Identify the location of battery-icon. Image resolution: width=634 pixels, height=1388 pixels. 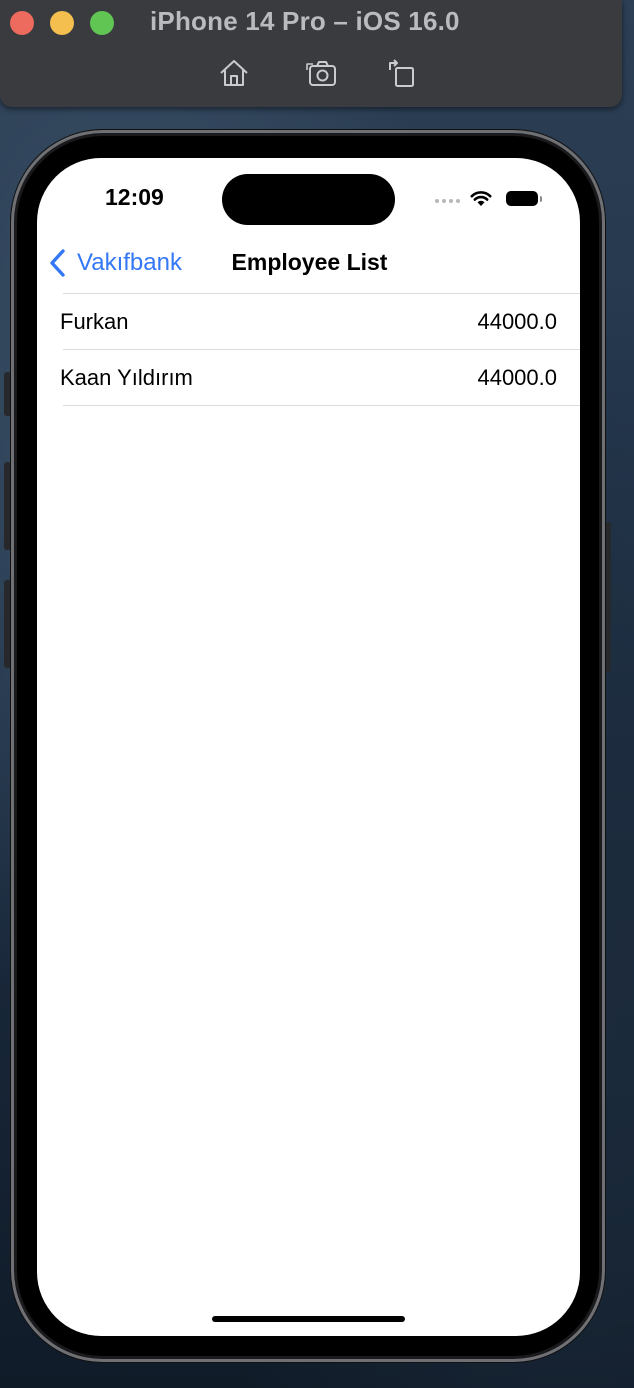
(524, 198).